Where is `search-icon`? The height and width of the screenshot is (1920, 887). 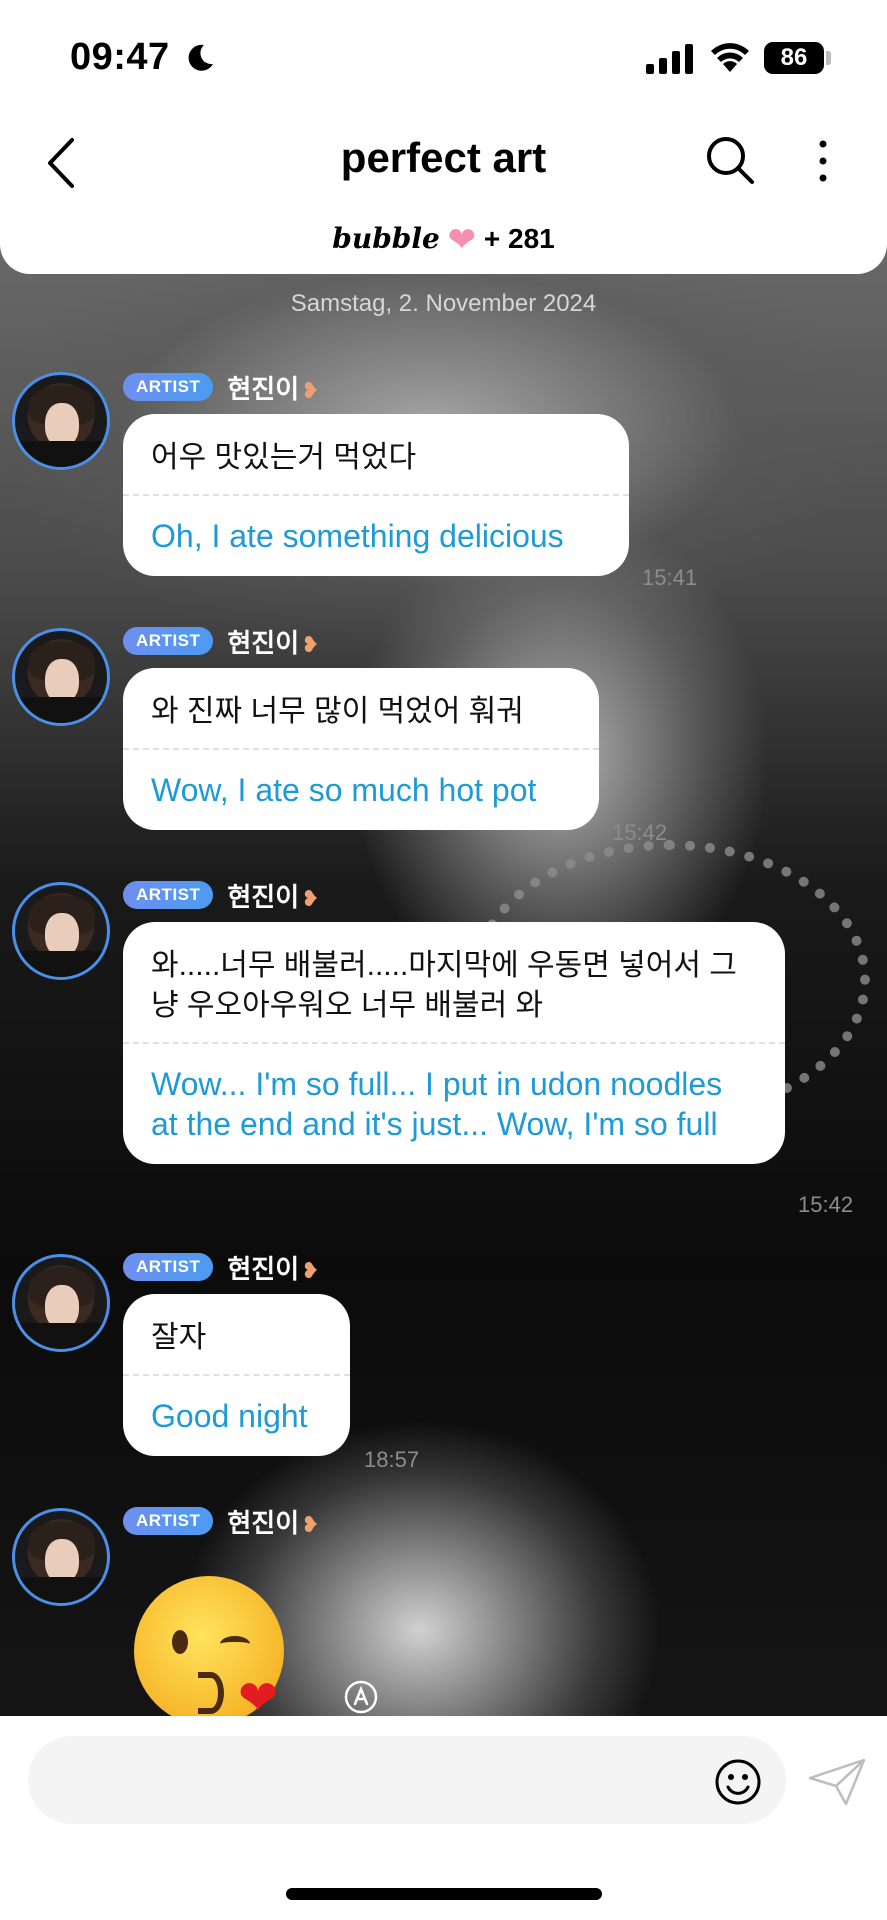
search-icon is located at coordinates (730, 160).